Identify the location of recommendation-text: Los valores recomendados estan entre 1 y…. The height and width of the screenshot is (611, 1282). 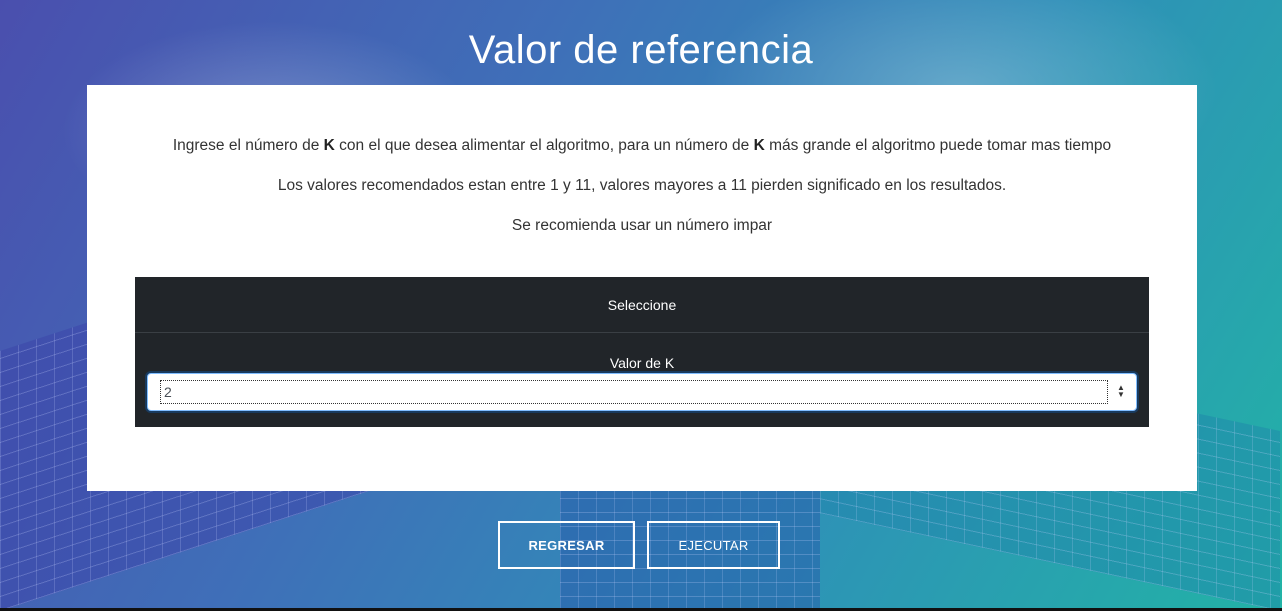
(642, 185).